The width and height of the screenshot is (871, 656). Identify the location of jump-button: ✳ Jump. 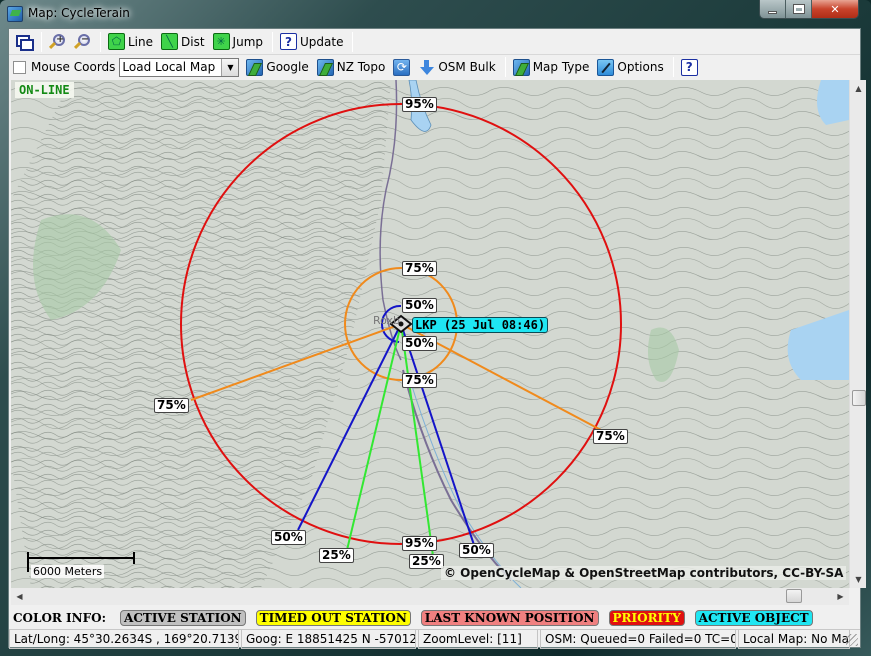
(238, 42).